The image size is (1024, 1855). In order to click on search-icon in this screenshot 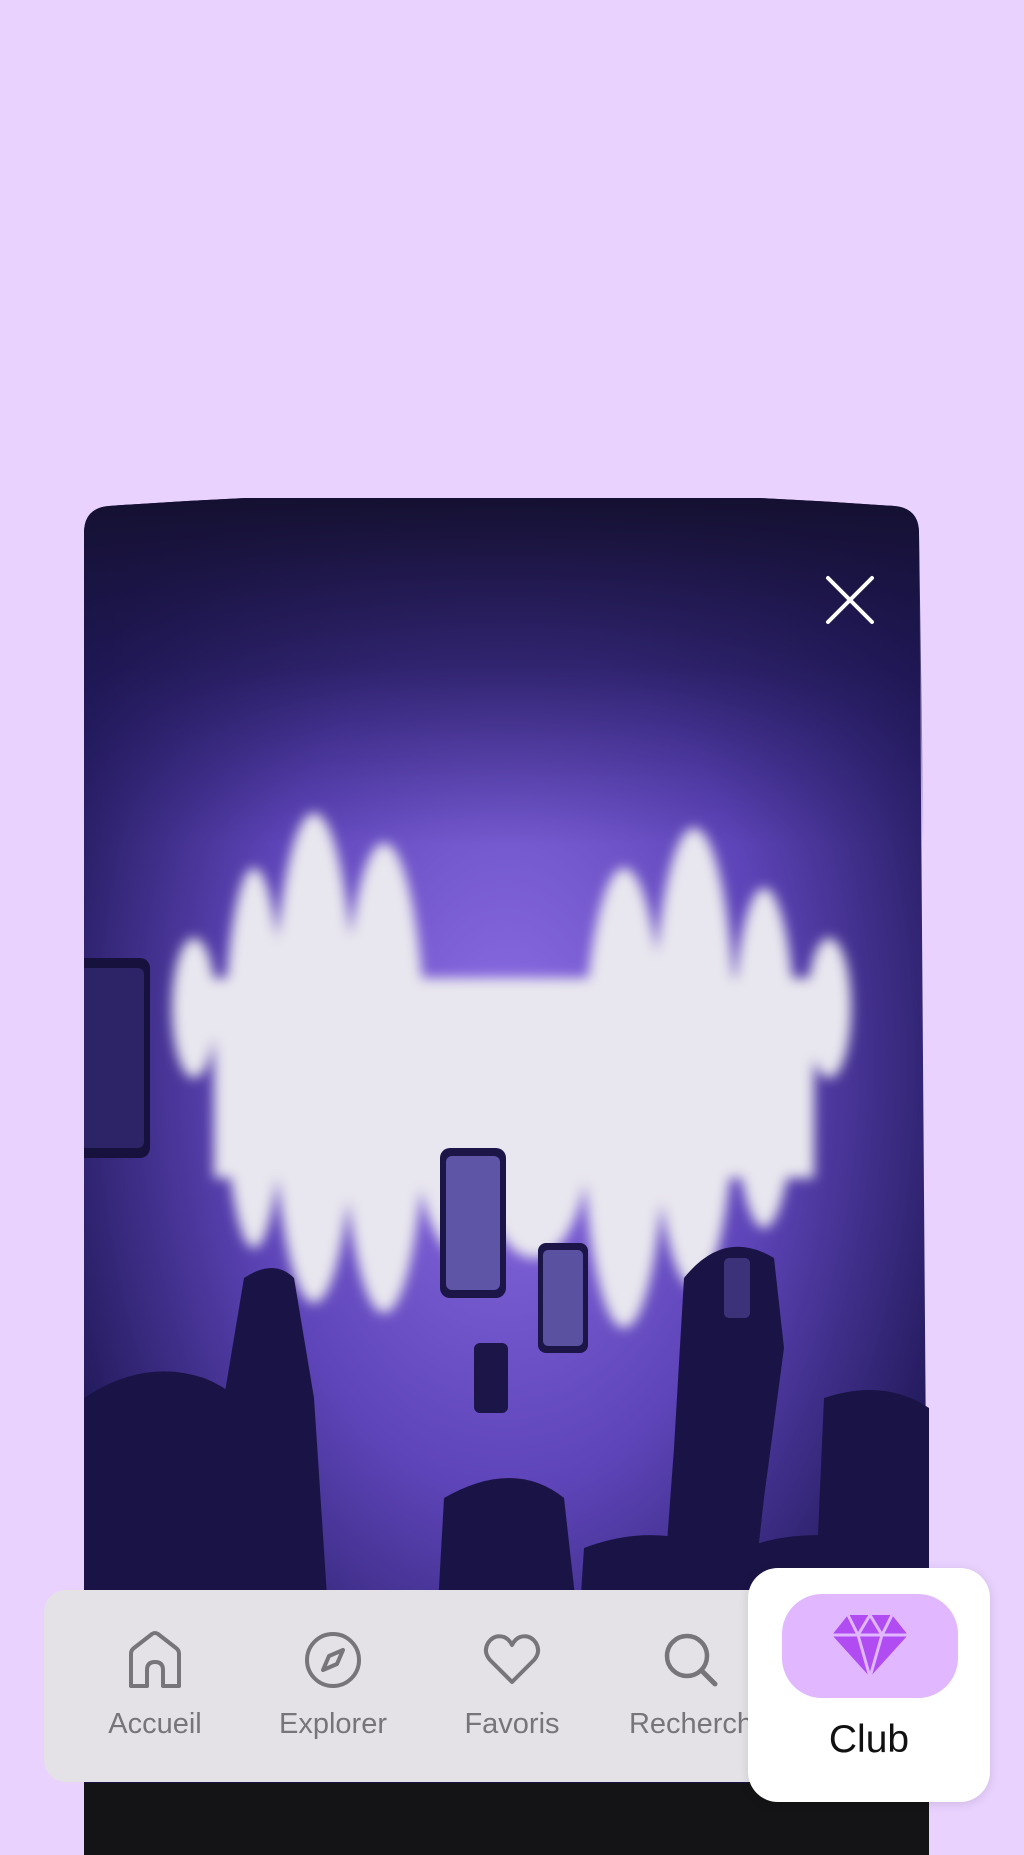, I will do `click(691, 1660)`.